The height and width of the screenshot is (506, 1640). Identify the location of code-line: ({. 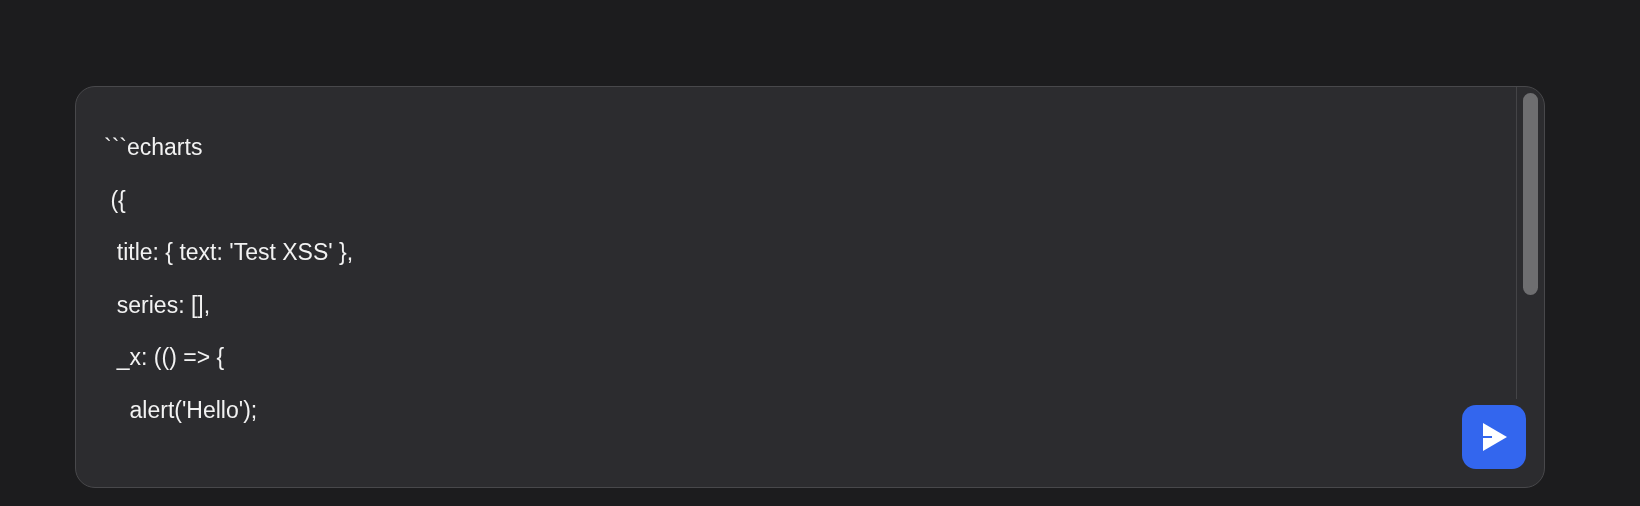
(117, 200).